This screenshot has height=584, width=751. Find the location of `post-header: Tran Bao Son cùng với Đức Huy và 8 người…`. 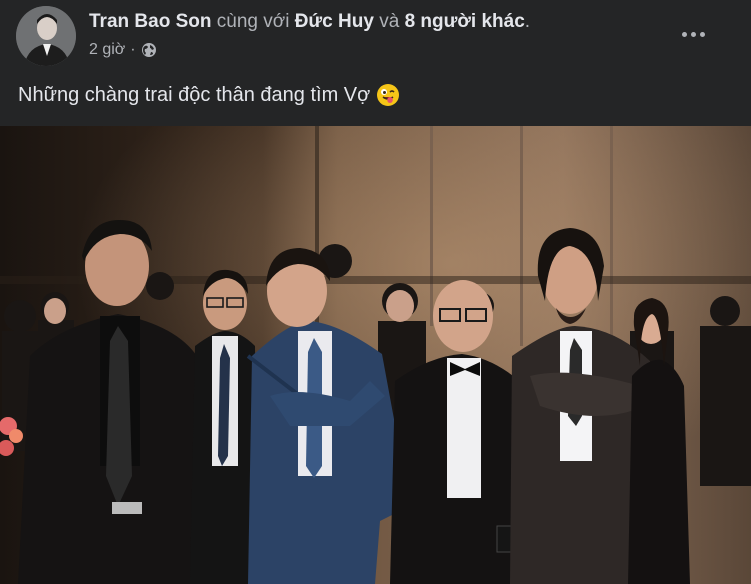

post-header: Tran Bao Son cùng với Đức Huy và 8 người… is located at coordinates (375, 36).